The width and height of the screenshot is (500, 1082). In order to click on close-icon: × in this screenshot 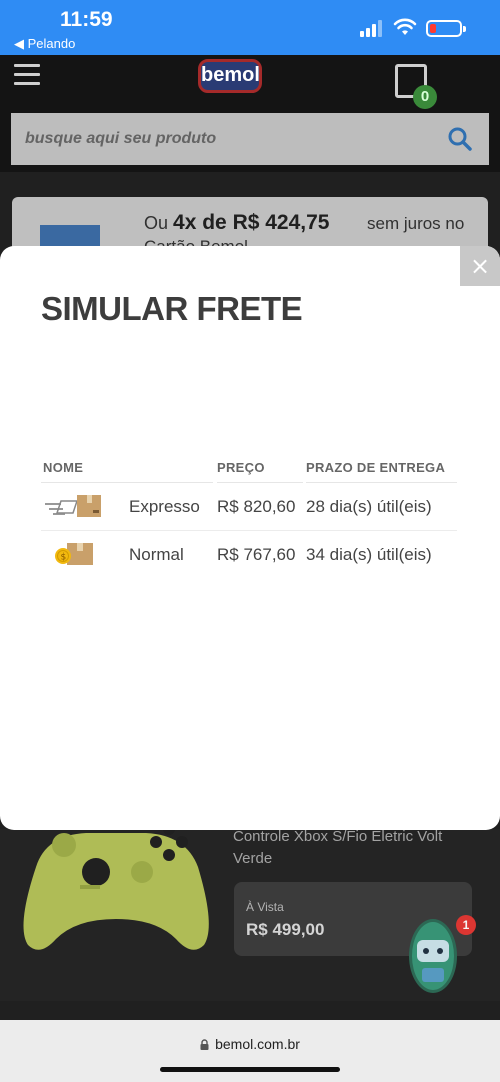, I will do `click(480, 266)`.